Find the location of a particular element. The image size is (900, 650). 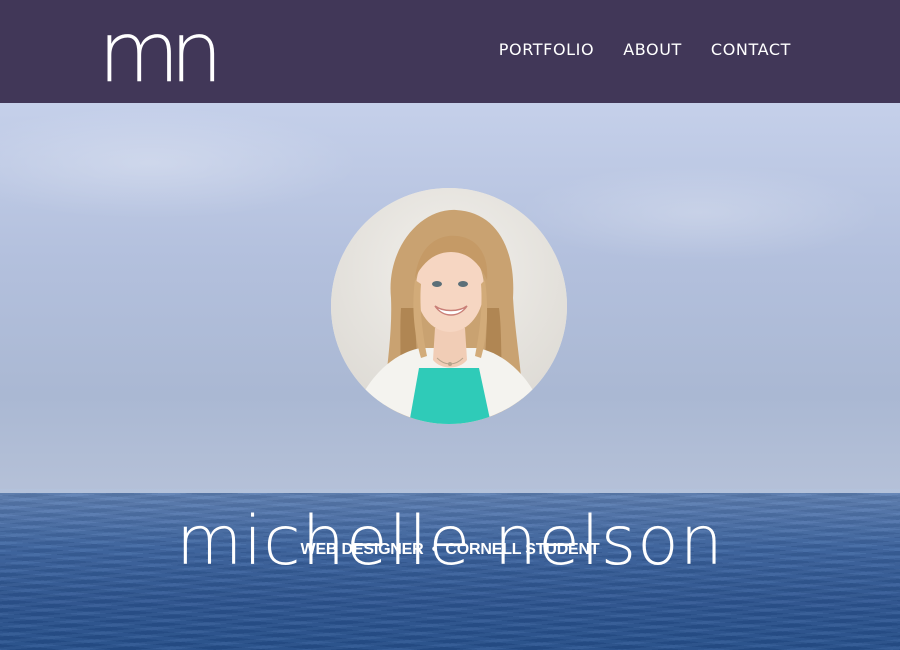

nav-portfolio: PORTFOLIO is located at coordinates (546, 49).